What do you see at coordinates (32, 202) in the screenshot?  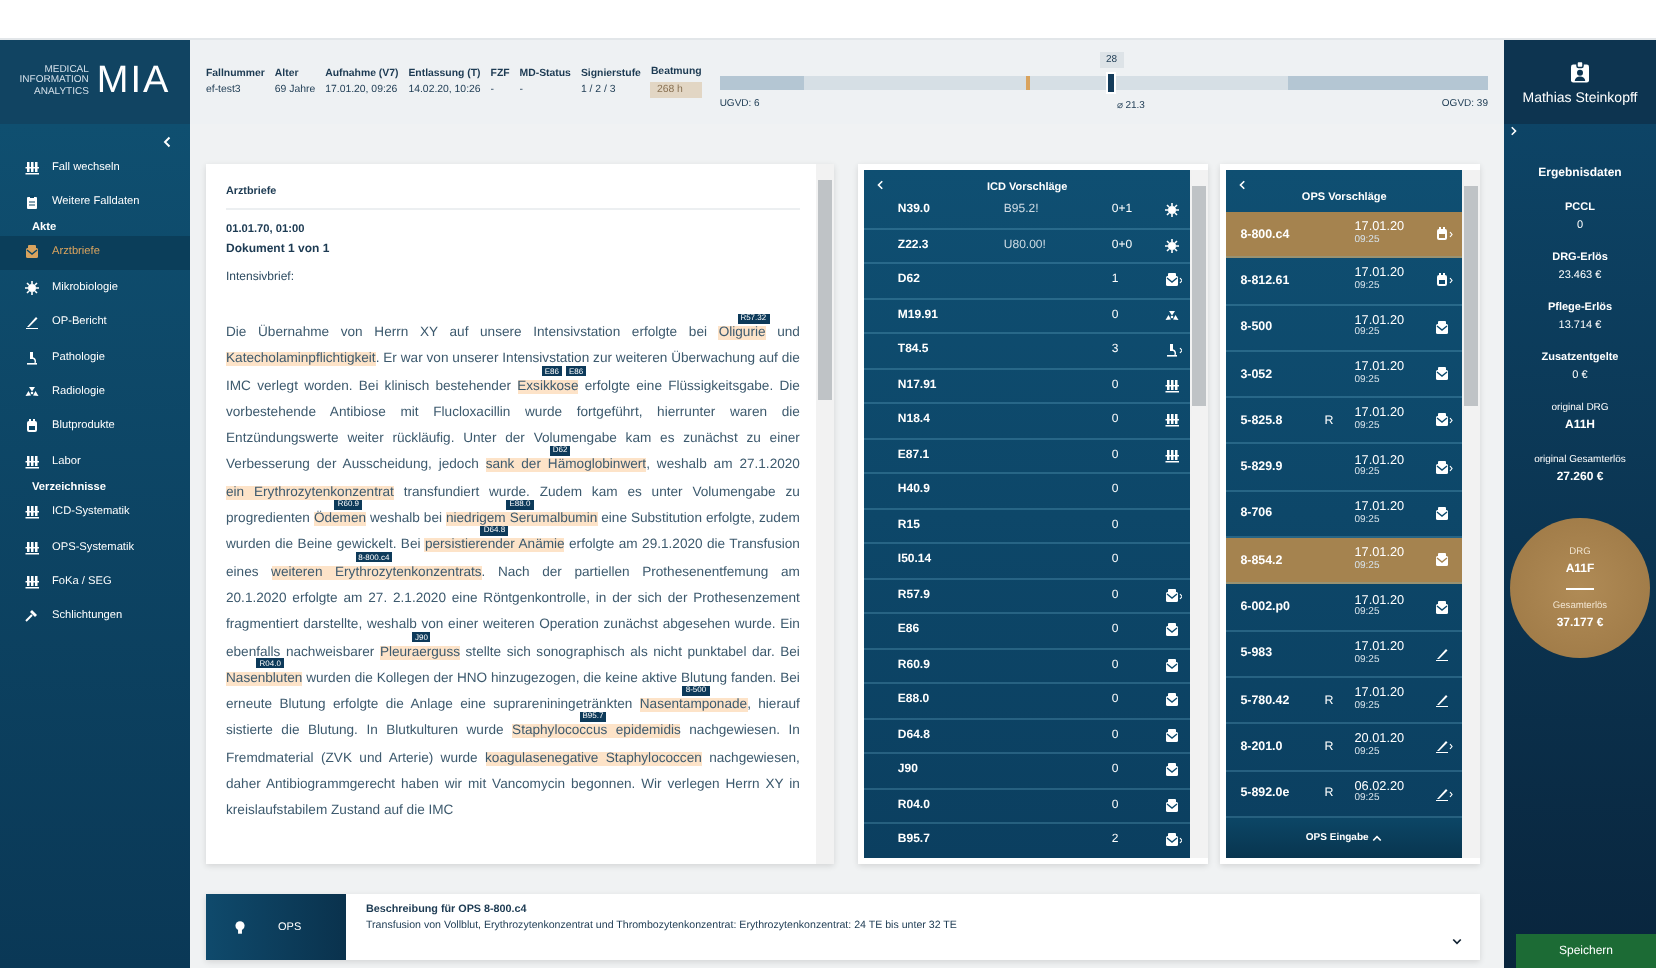 I see `clipboard-icon` at bounding box center [32, 202].